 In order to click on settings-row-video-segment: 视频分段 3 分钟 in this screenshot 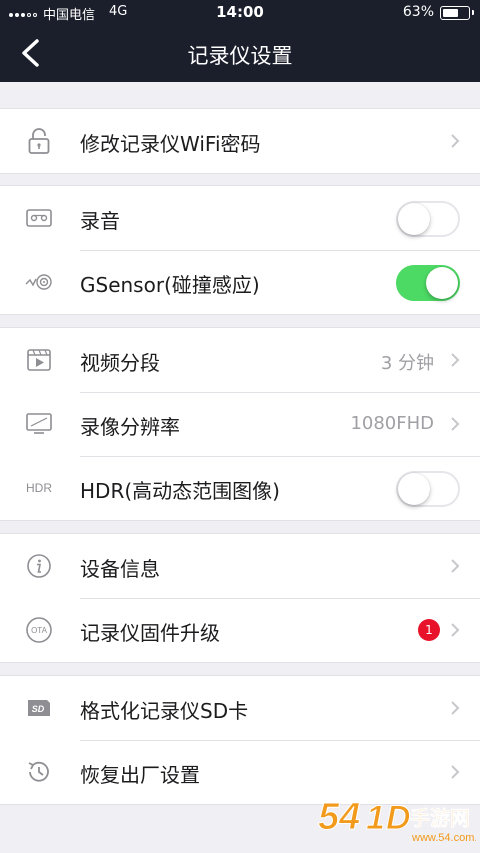, I will do `click(240, 360)`.